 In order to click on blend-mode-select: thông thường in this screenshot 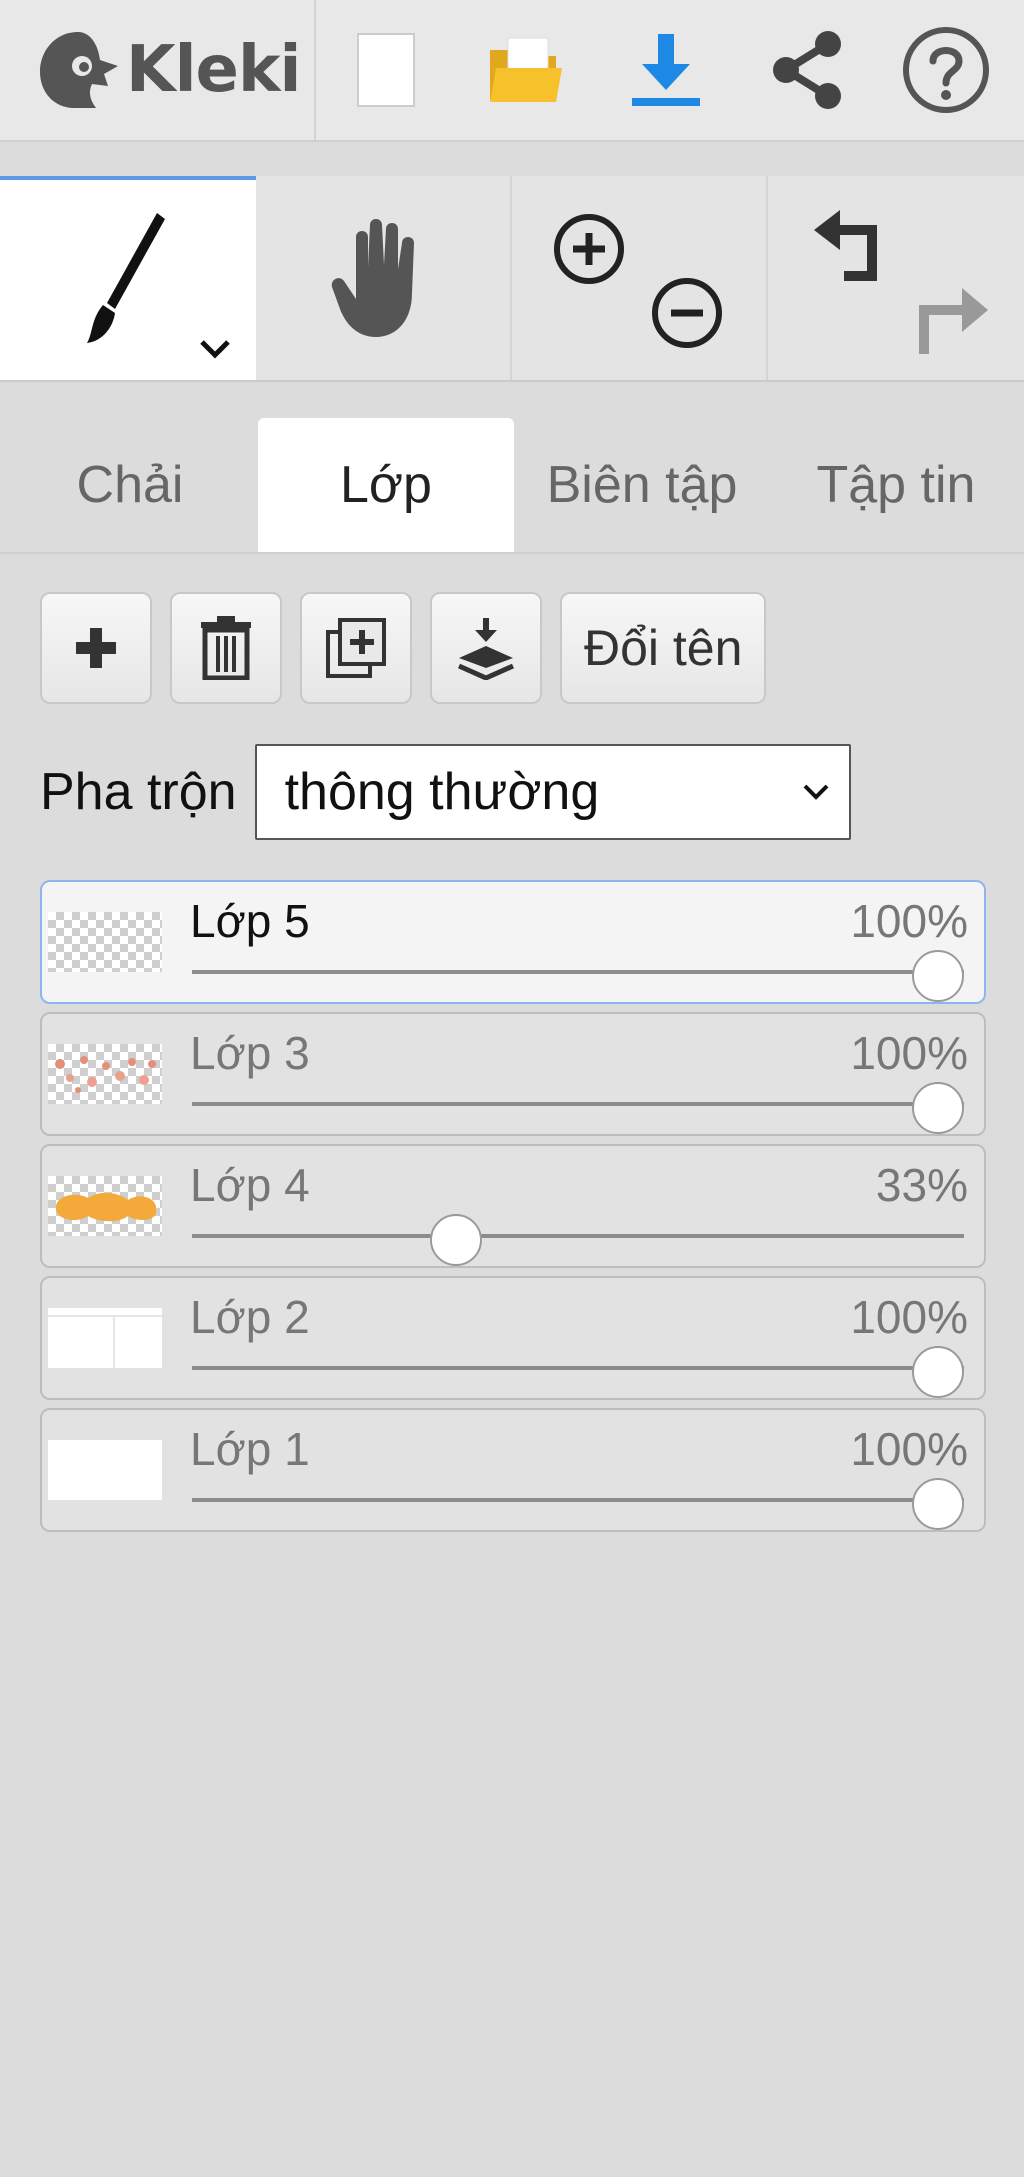, I will do `click(552, 792)`.